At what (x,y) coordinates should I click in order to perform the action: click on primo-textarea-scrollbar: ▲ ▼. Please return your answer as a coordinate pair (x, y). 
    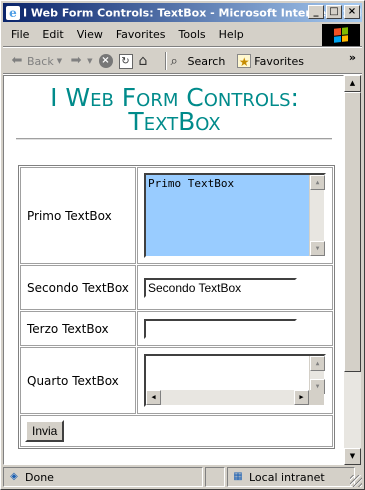
    Looking at the image, I should click on (317, 215).